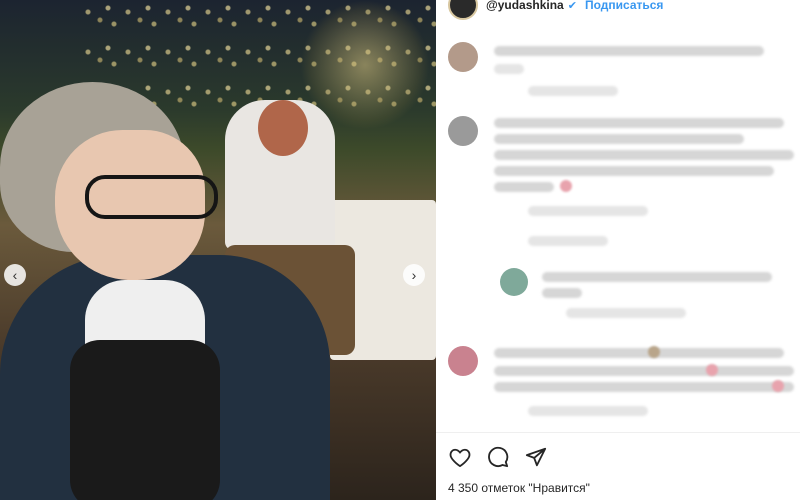 This screenshot has height=500, width=800. Describe the element at coordinates (283, 128) in the screenshot. I see `background-diner-head` at that location.